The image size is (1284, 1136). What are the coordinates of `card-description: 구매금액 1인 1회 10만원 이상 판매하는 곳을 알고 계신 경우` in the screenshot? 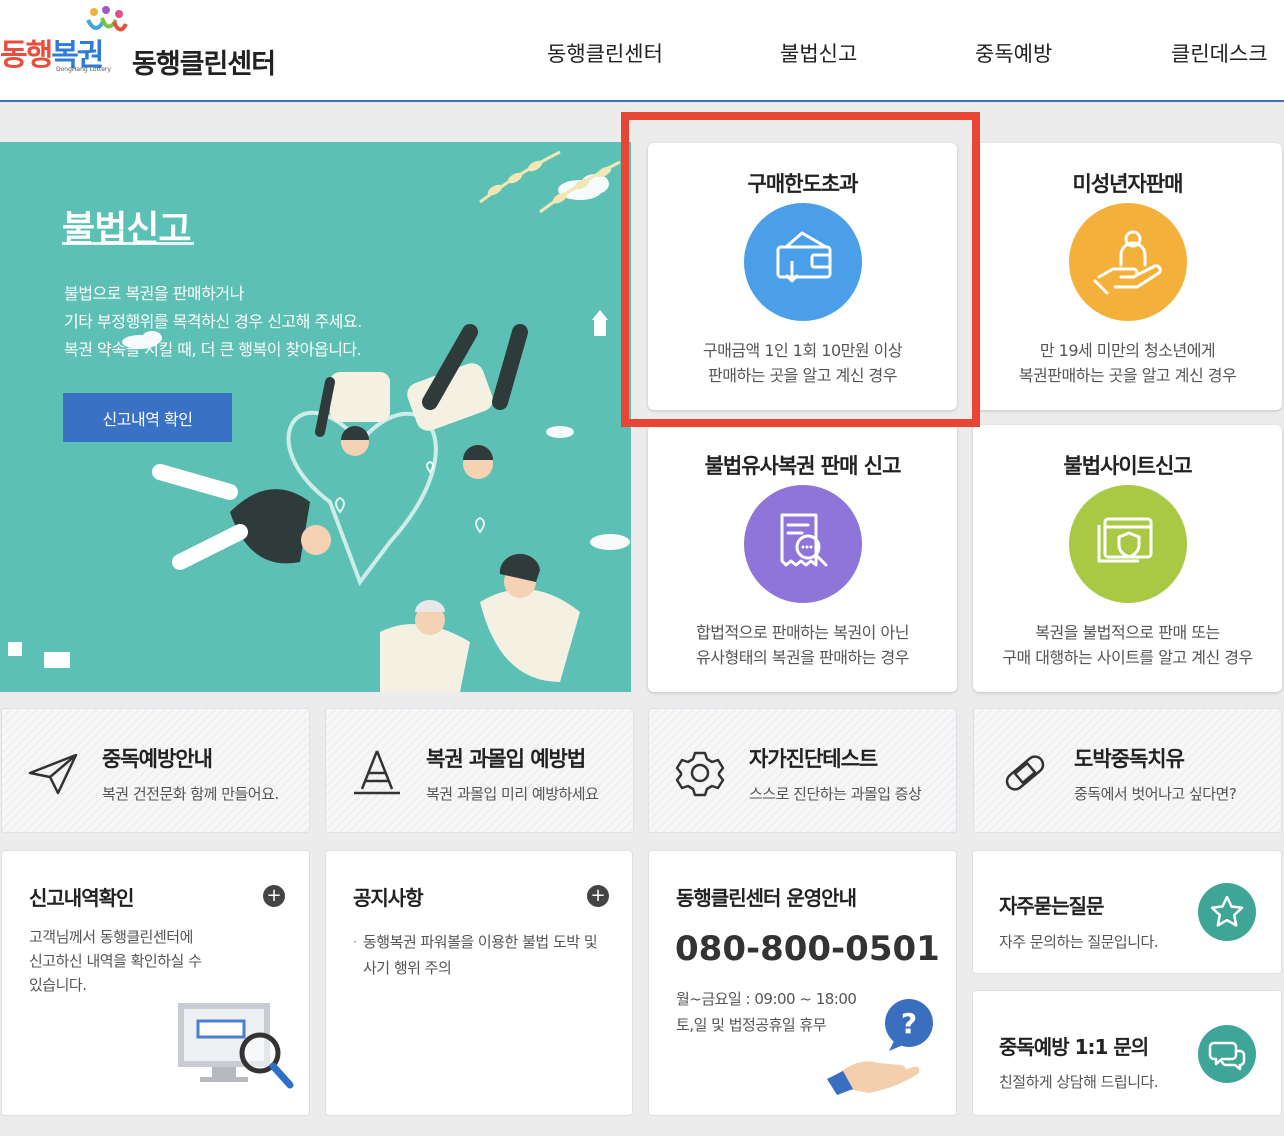 It's located at (802, 363).